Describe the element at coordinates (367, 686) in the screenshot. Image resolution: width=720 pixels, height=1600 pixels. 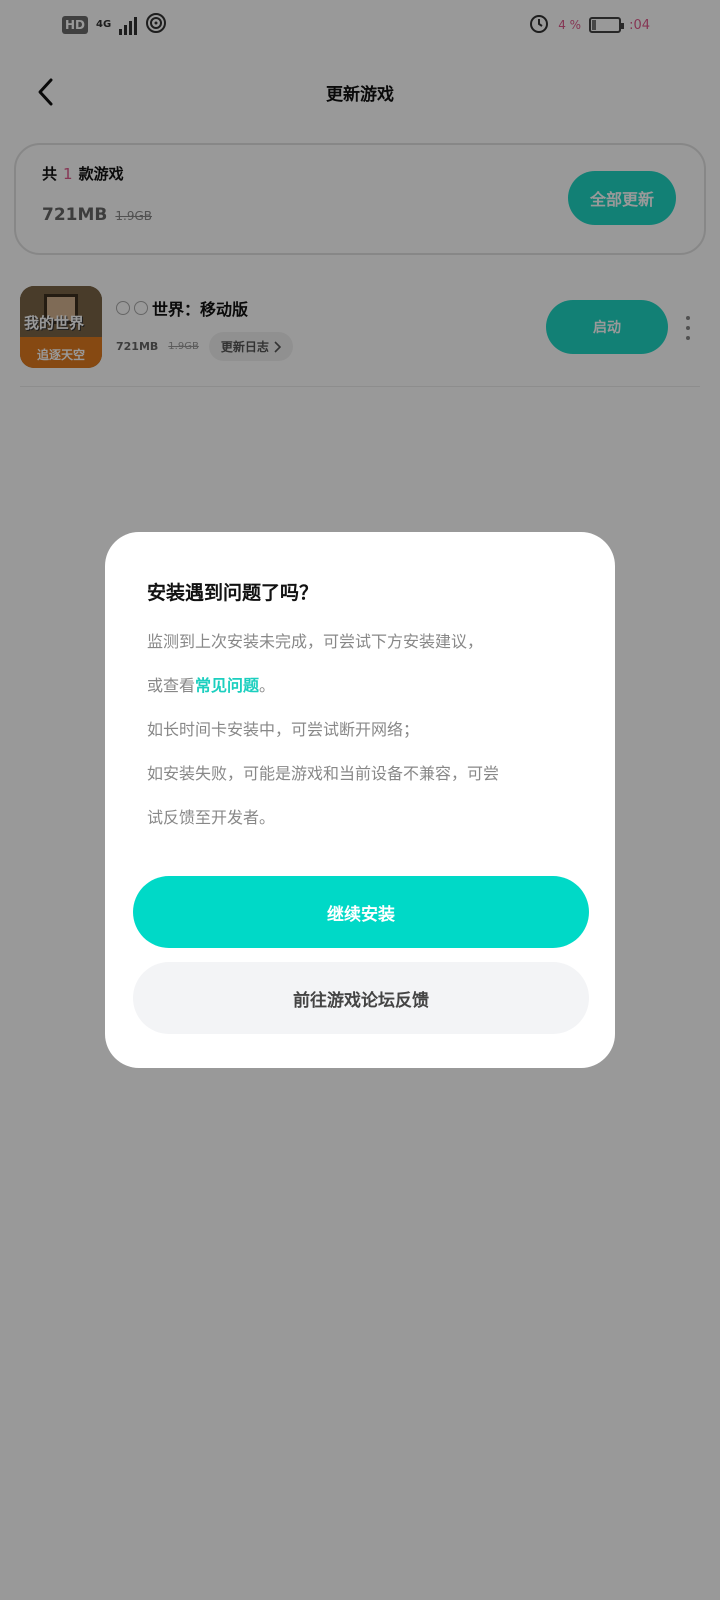
I see `dialog-line-2: 或查看常见问题。` at that location.